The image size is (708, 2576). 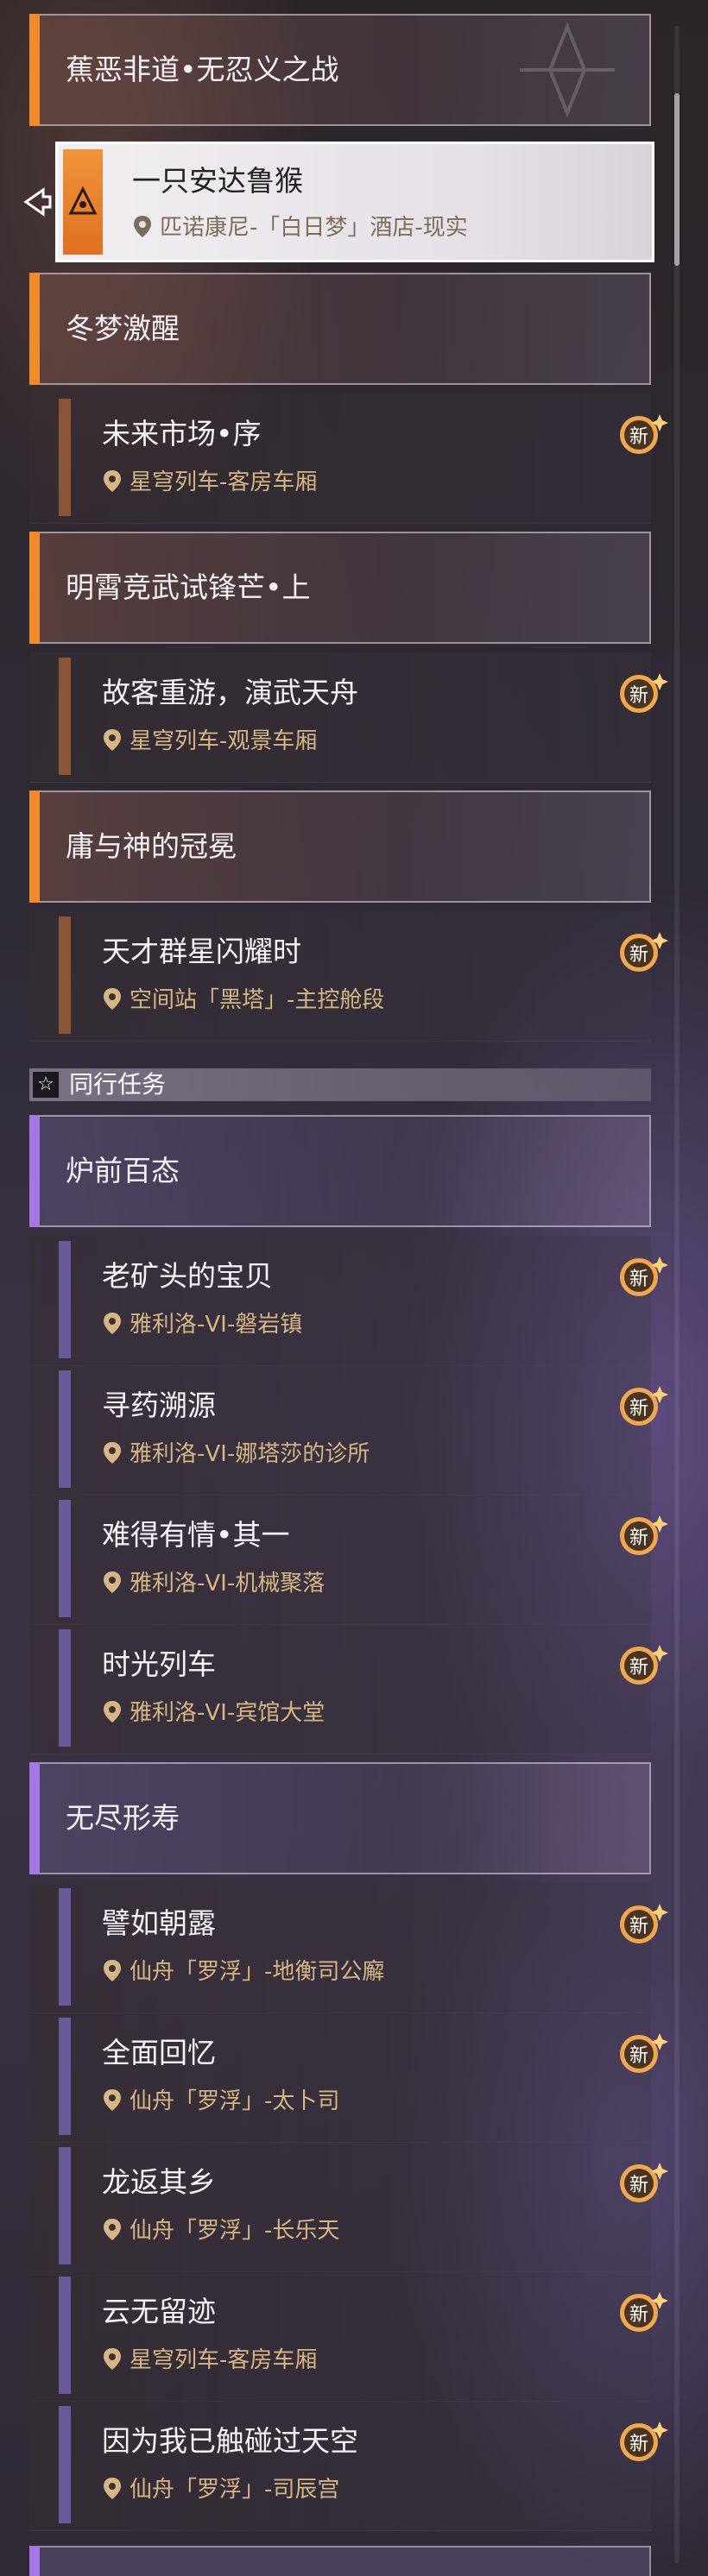 I want to click on quest-item: 因为我已触碰过天空 仙舟「罗浮」-司辰宫 新, so click(x=349, y=2466).